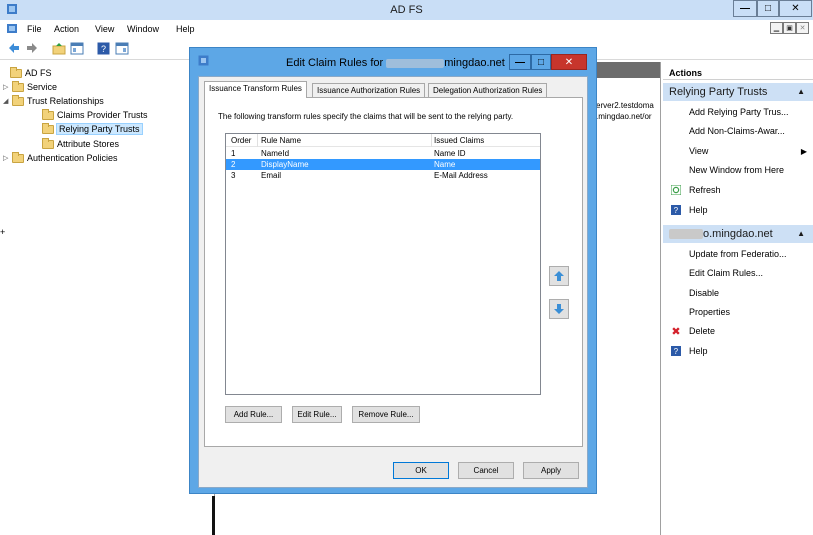 The width and height of the screenshot is (813, 535). Describe the element at coordinates (704, 293) in the screenshot. I see `action-disable: Disable` at that location.